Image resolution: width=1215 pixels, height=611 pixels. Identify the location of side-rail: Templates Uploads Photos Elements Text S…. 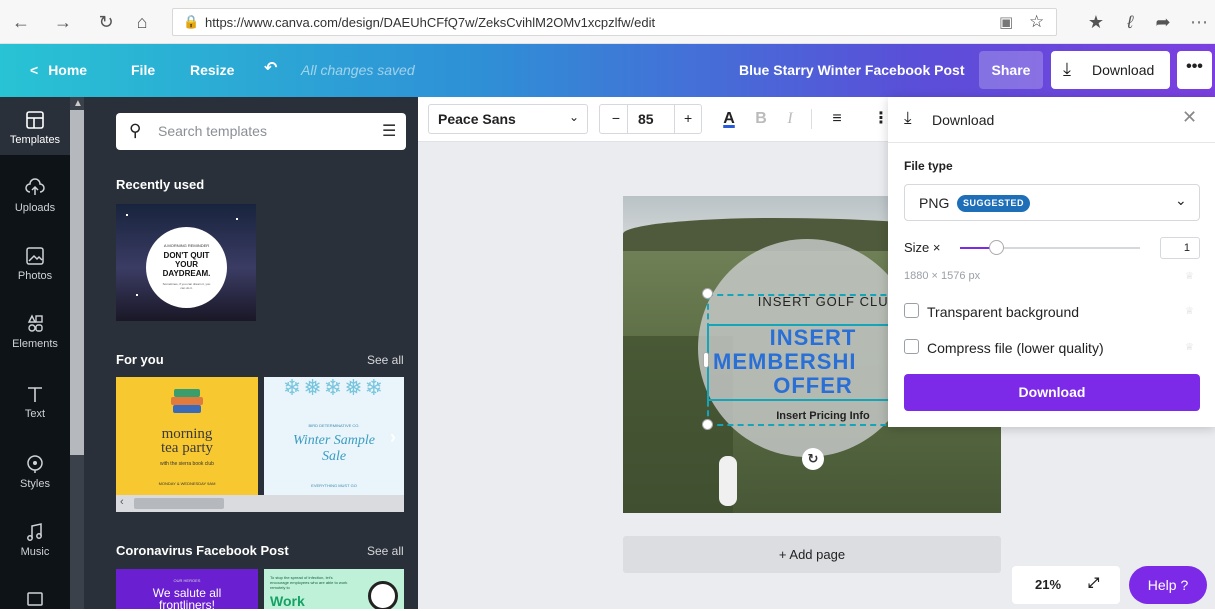
(35, 353).